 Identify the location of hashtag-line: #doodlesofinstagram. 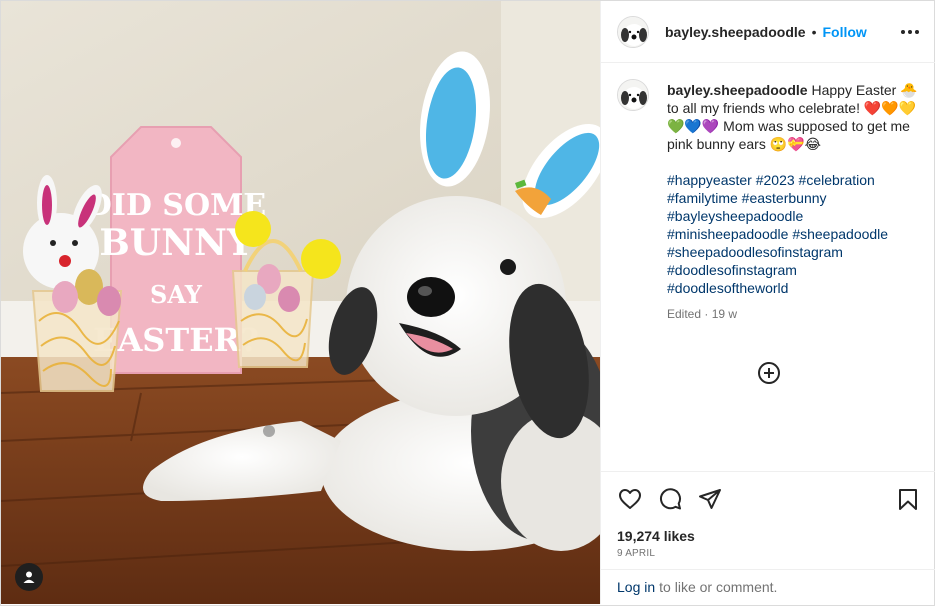
(793, 270).